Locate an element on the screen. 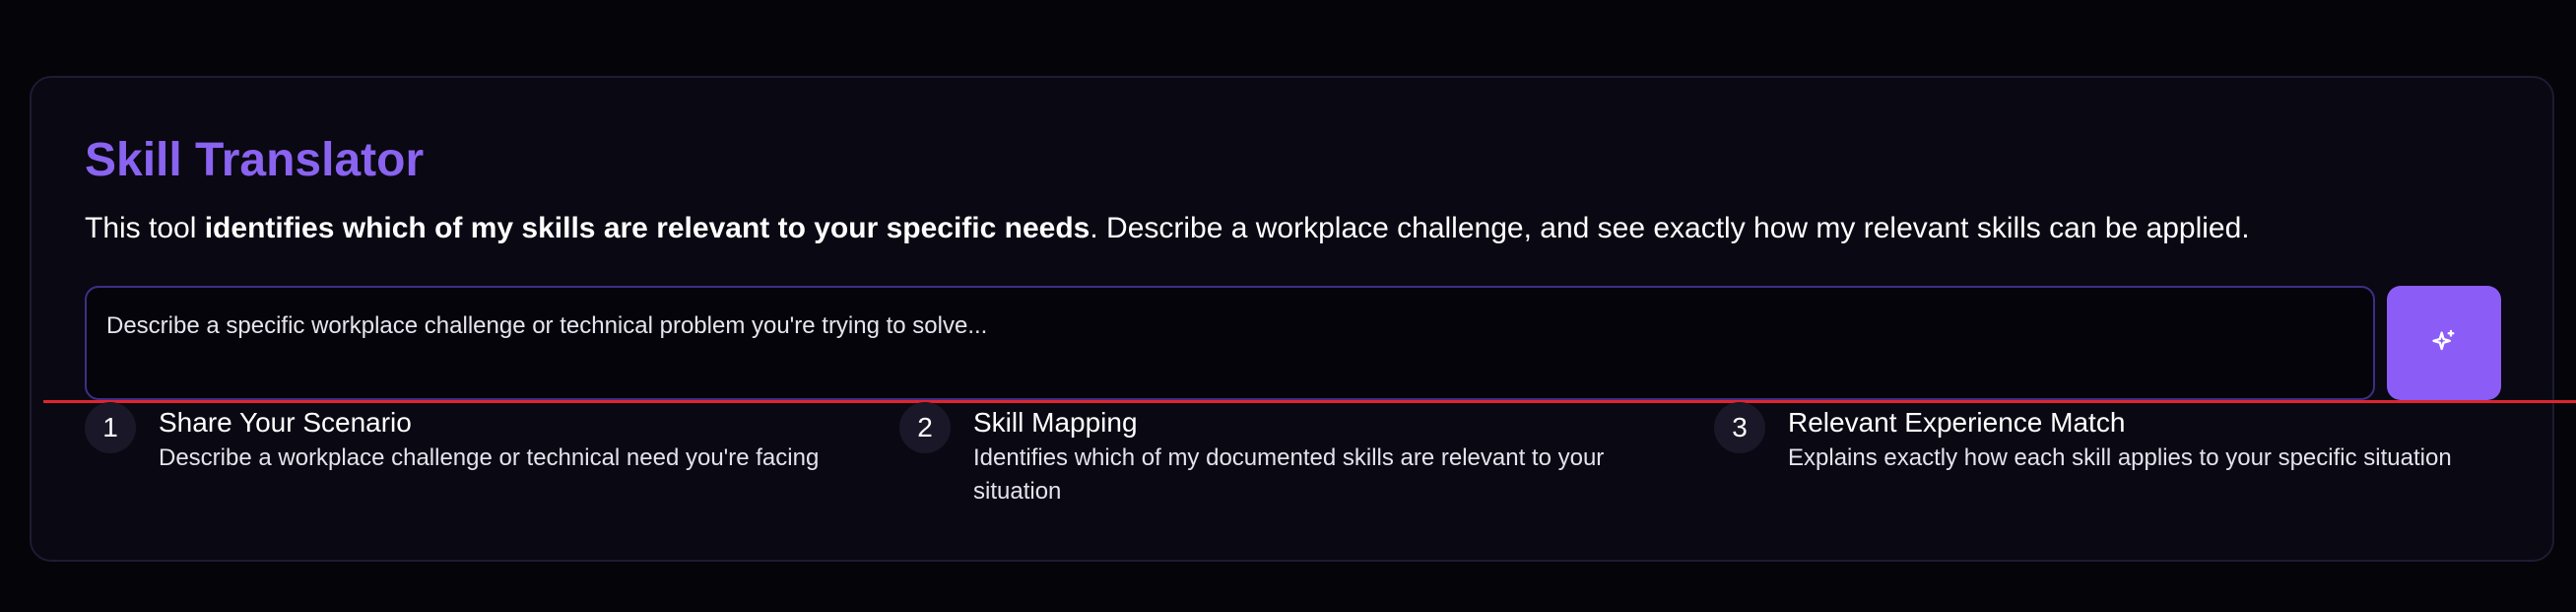 The height and width of the screenshot is (612, 2576). step-title: Share Your Scenario is located at coordinates (286, 422).